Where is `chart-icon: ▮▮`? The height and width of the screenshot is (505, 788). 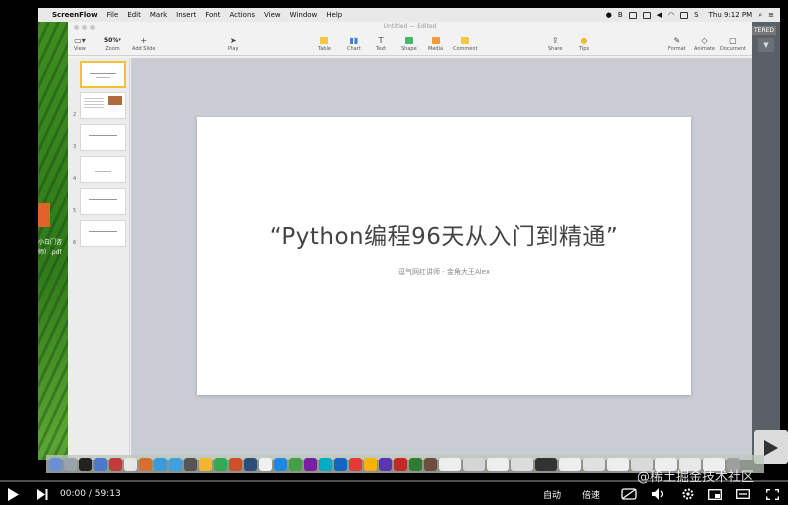 chart-icon: ▮▮ is located at coordinates (354, 40).